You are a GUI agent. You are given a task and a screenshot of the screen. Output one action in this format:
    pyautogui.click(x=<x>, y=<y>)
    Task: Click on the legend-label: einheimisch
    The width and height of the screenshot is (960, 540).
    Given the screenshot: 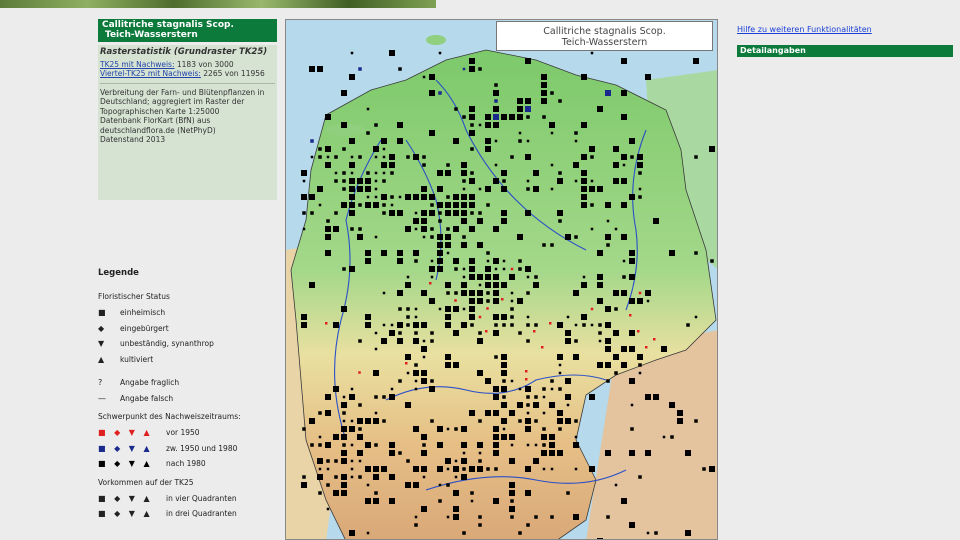 What is the action you would take?
    pyautogui.click(x=143, y=313)
    